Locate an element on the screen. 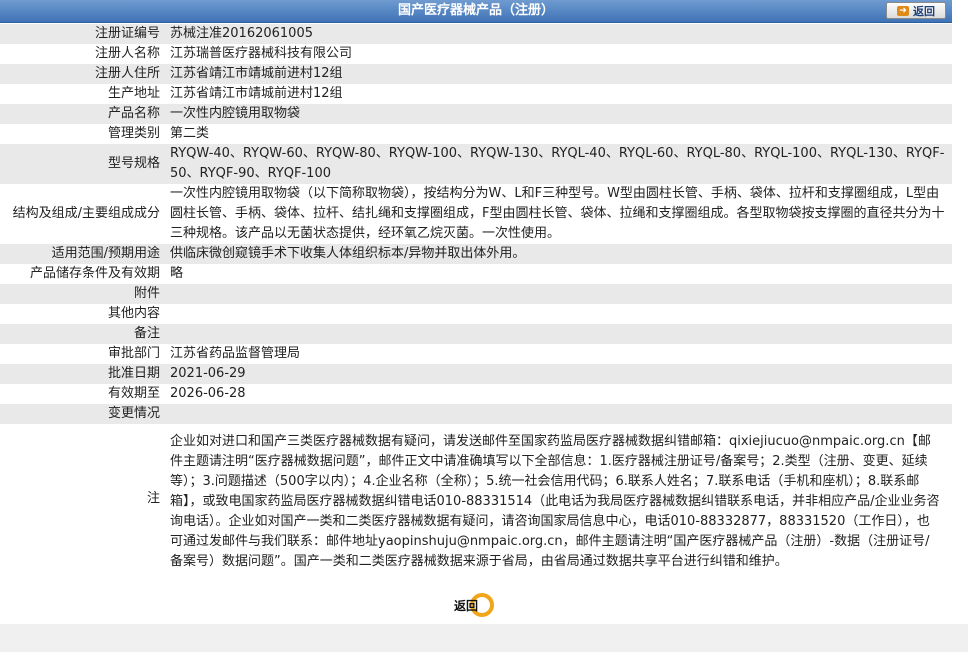 The height and width of the screenshot is (652, 968). note-label: 注 is located at coordinates (83, 499).